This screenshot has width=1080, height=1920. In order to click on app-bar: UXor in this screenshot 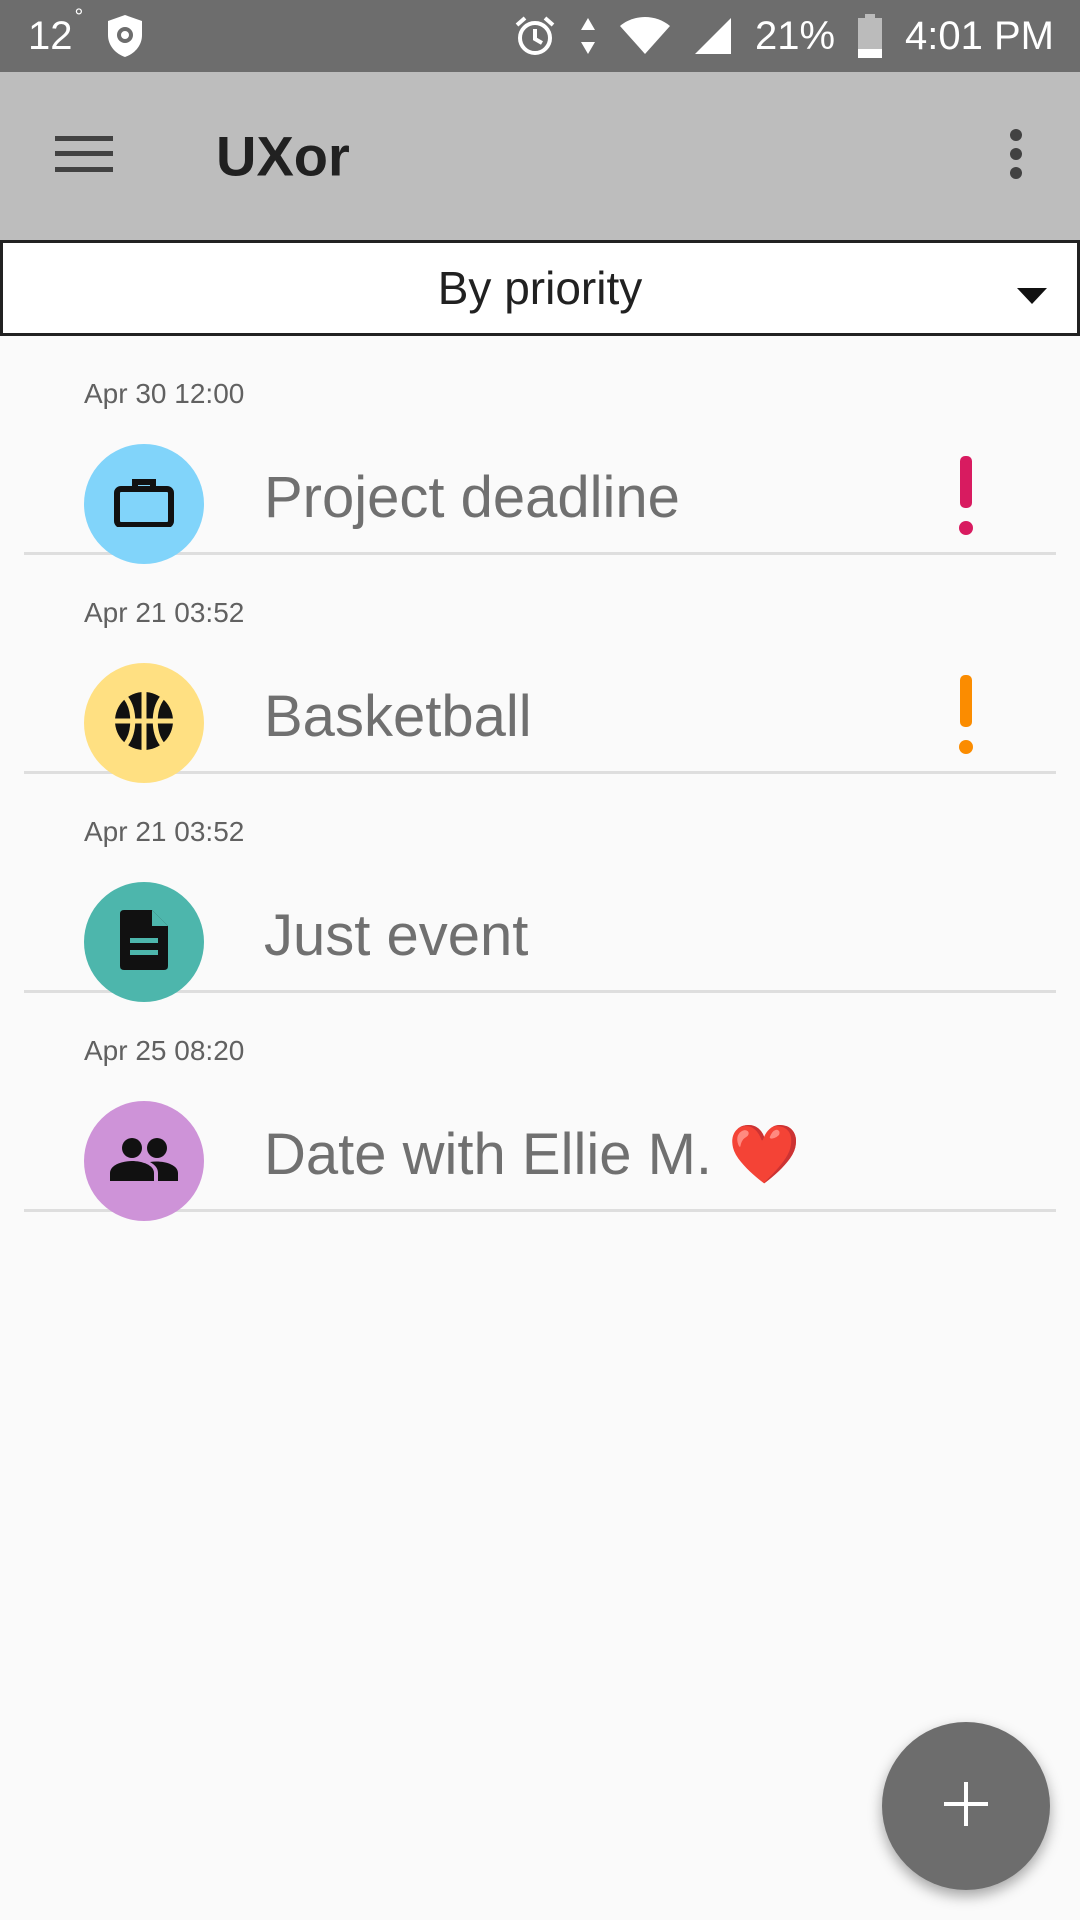, I will do `click(540, 156)`.